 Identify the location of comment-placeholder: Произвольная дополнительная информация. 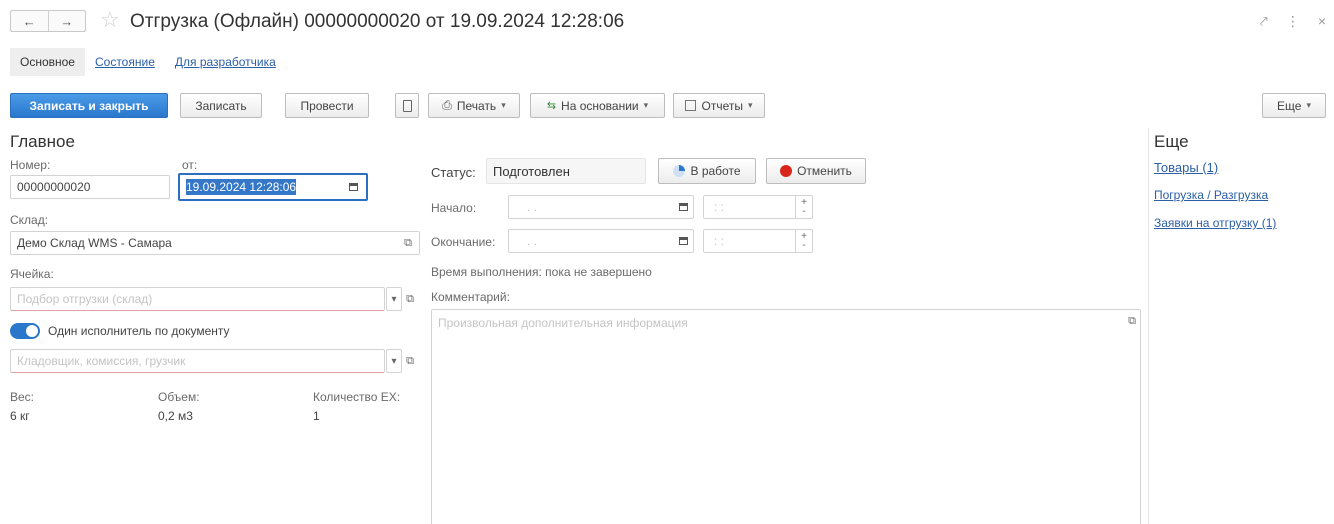
(563, 323).